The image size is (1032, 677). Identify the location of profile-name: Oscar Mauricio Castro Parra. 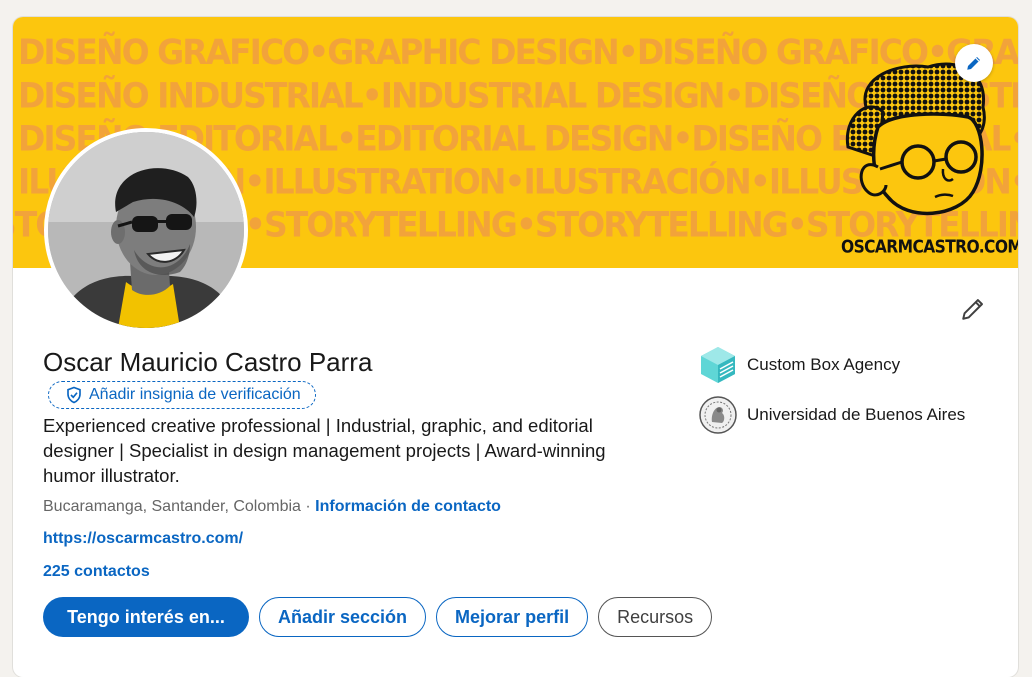
(208, 362).